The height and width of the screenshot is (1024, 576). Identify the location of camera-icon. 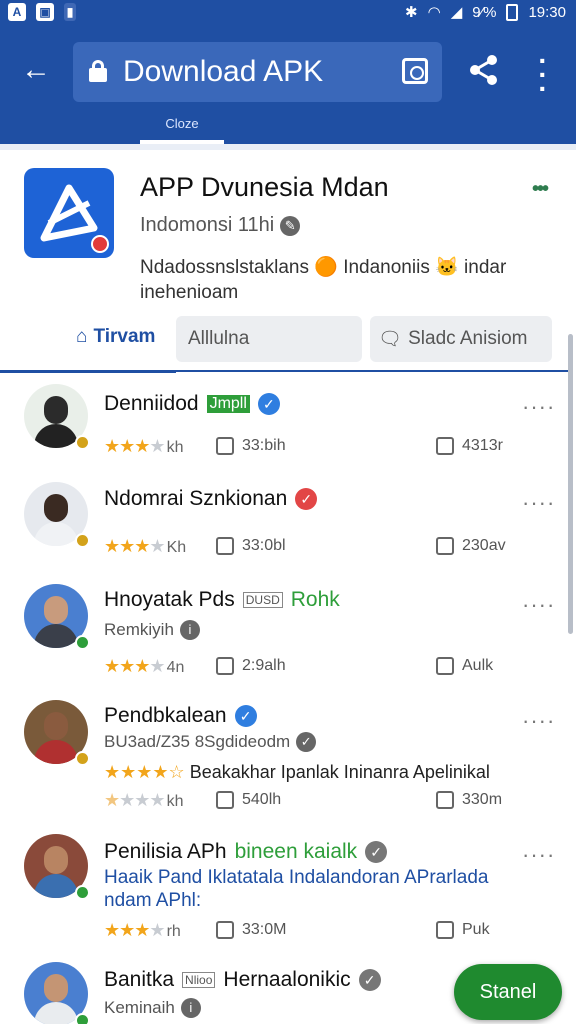
(415, 71).